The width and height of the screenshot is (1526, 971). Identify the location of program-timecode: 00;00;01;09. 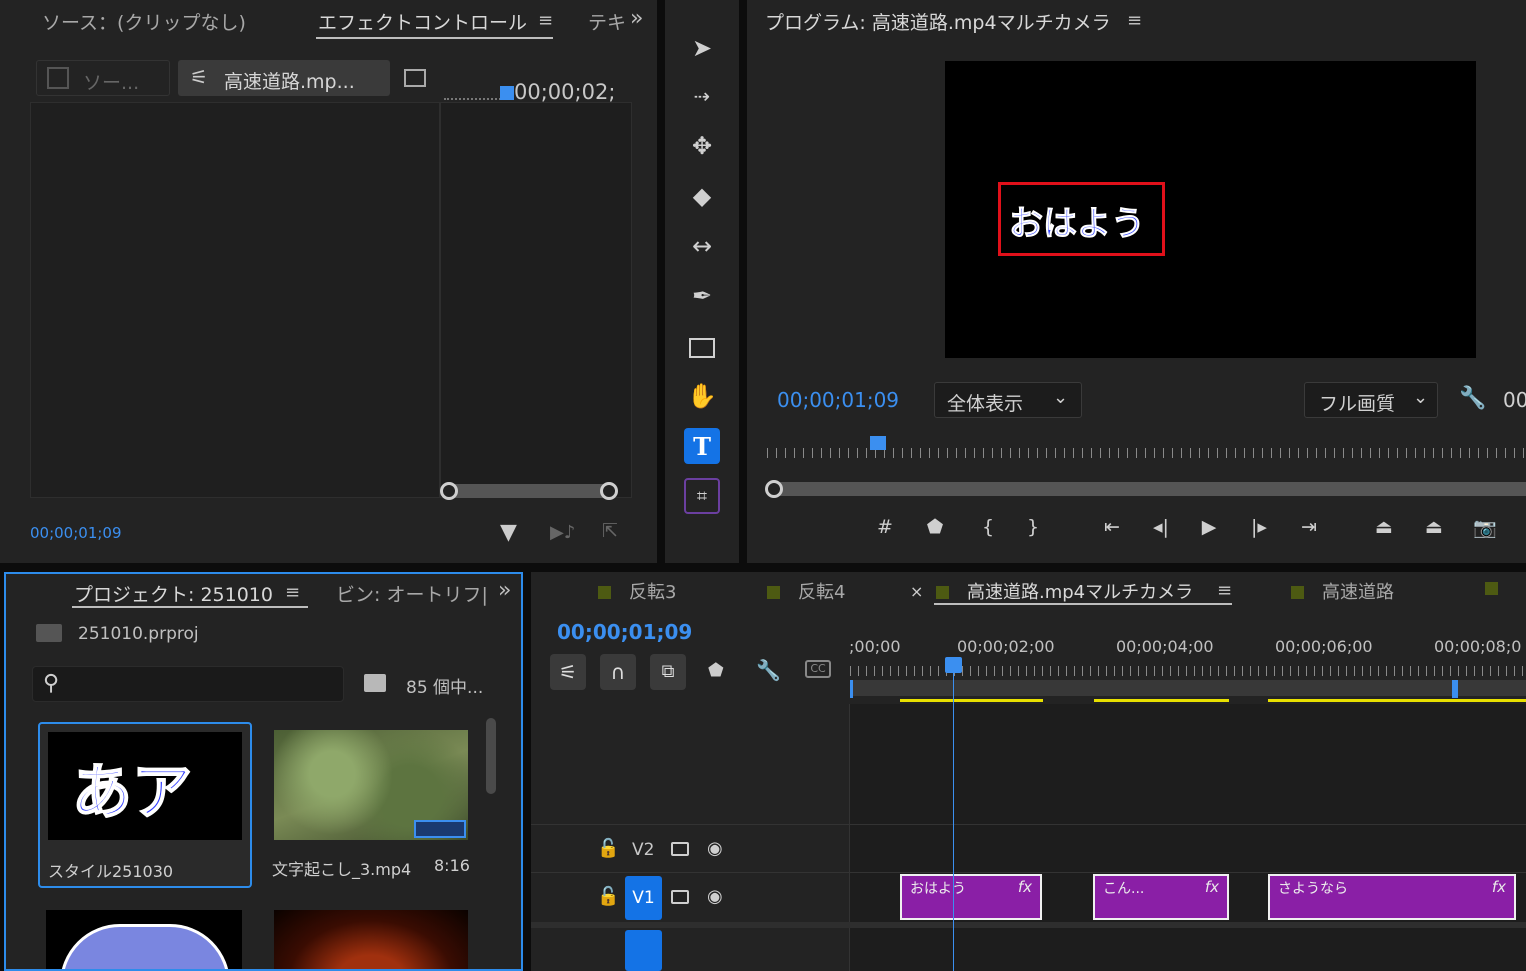
(838, 400).